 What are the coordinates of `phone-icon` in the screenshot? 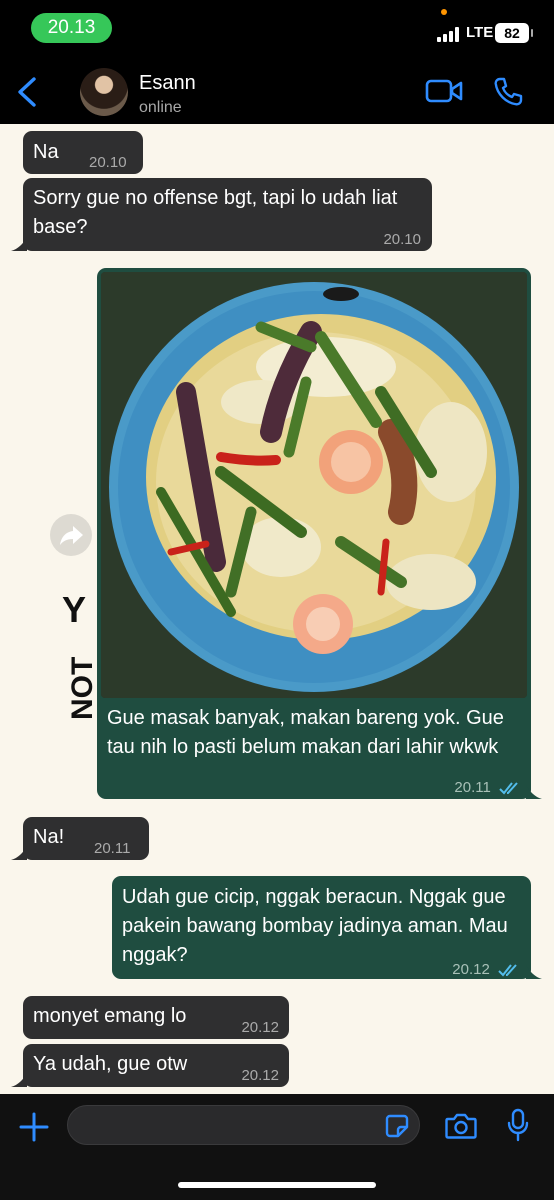 It's located at (508, 92).